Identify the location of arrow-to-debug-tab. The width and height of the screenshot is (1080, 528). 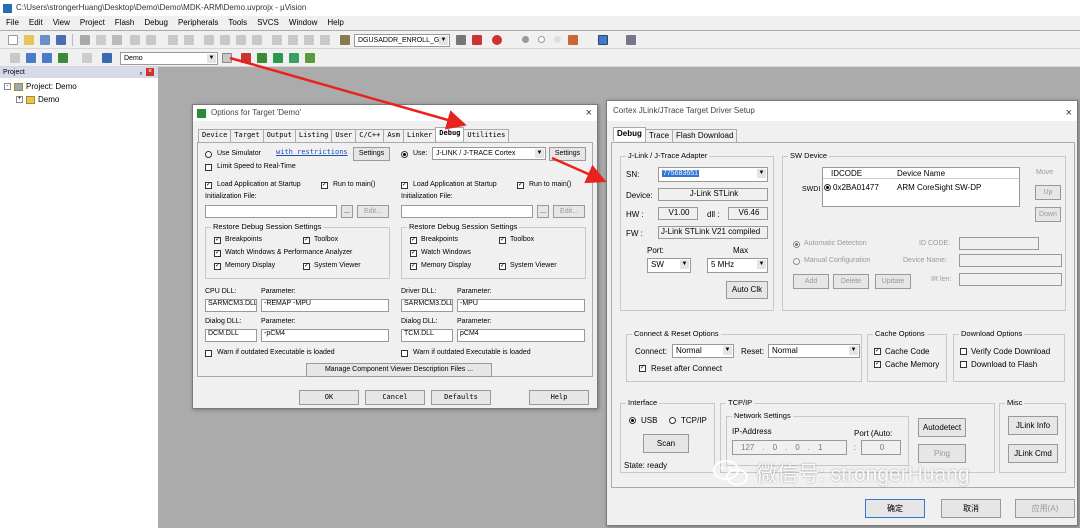
(348, 93).